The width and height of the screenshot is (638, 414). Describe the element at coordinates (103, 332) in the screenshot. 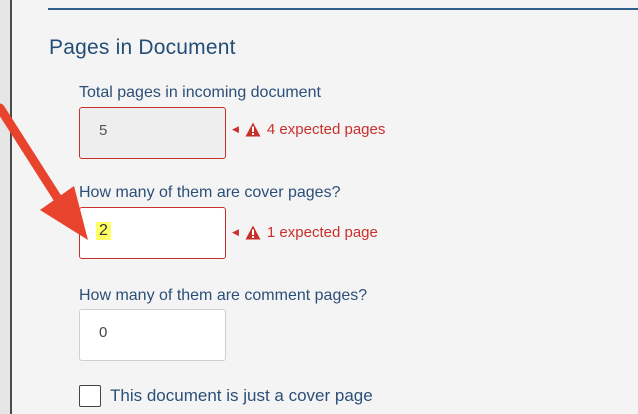

I see `comment-pages-value: 0` at that location.